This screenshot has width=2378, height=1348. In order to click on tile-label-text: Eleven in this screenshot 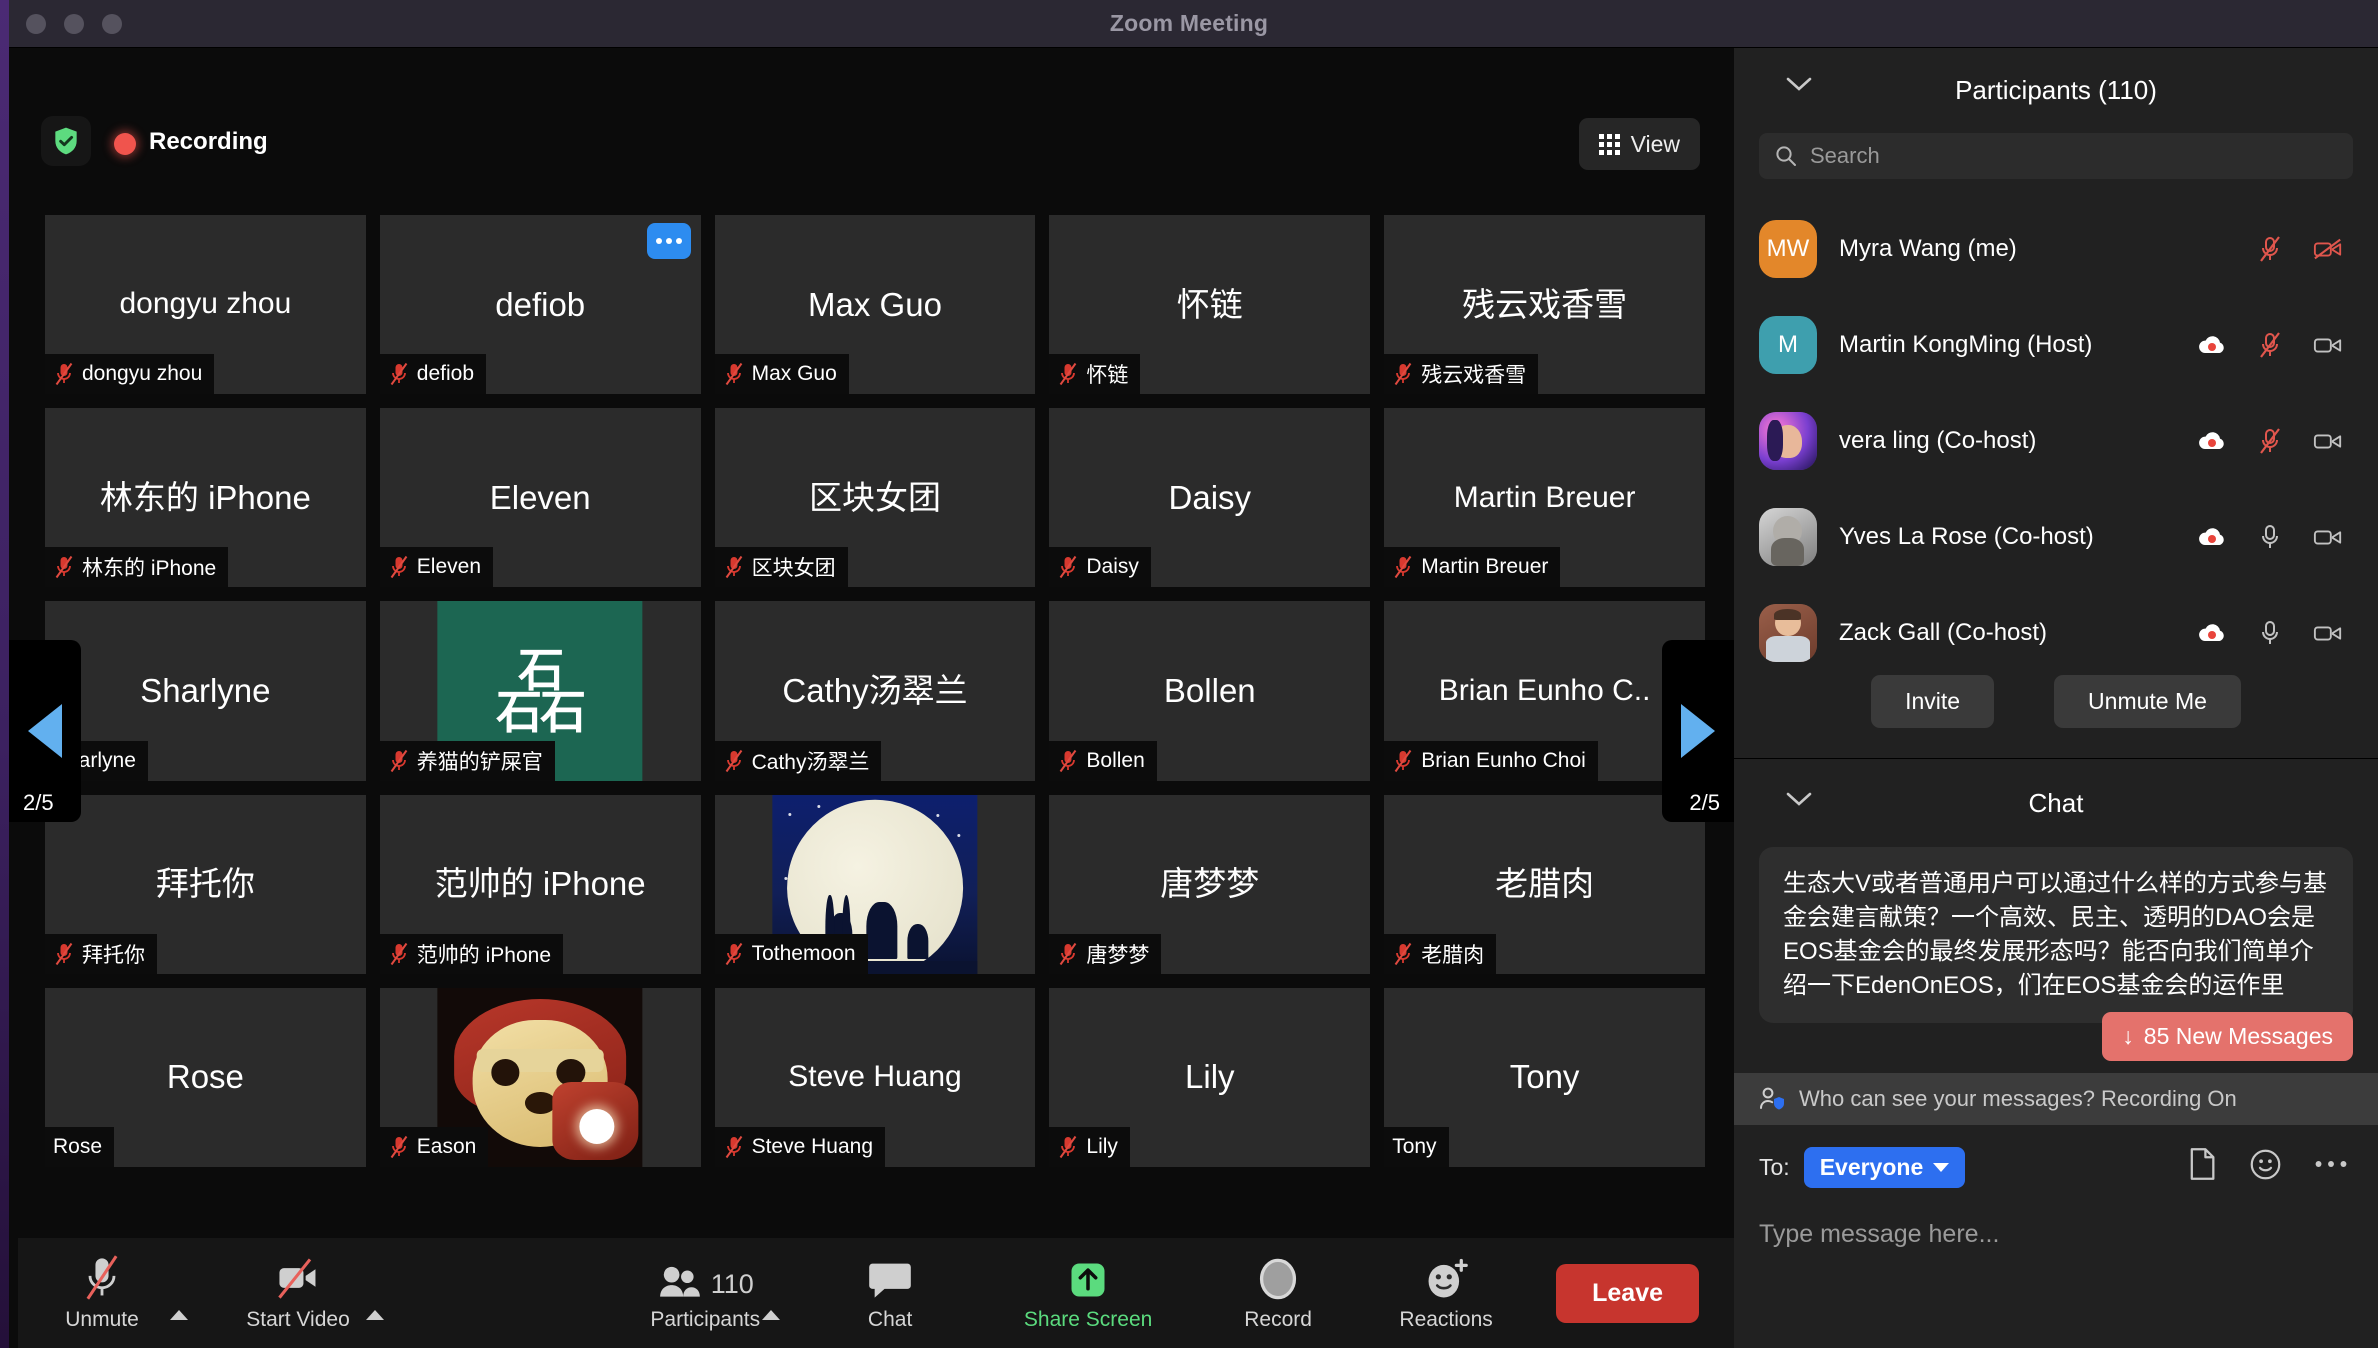, I will do `click(449, 567)`.